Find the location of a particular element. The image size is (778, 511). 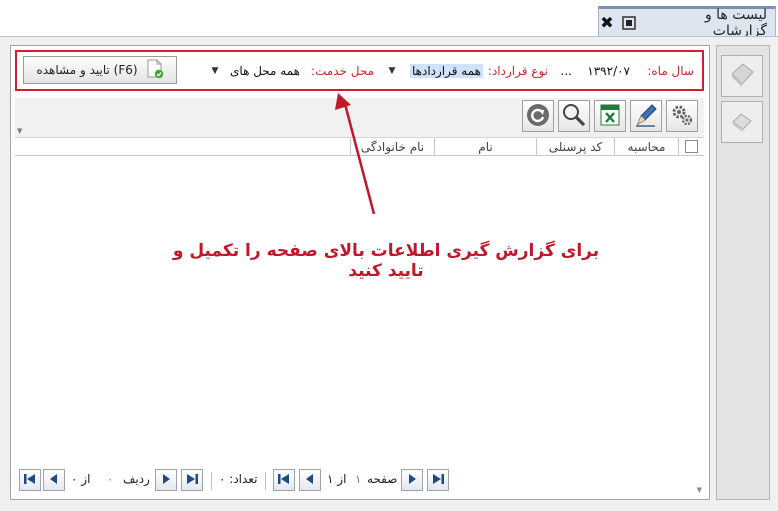

service-place-select: همه محل های is located at coordinates (265, 70).